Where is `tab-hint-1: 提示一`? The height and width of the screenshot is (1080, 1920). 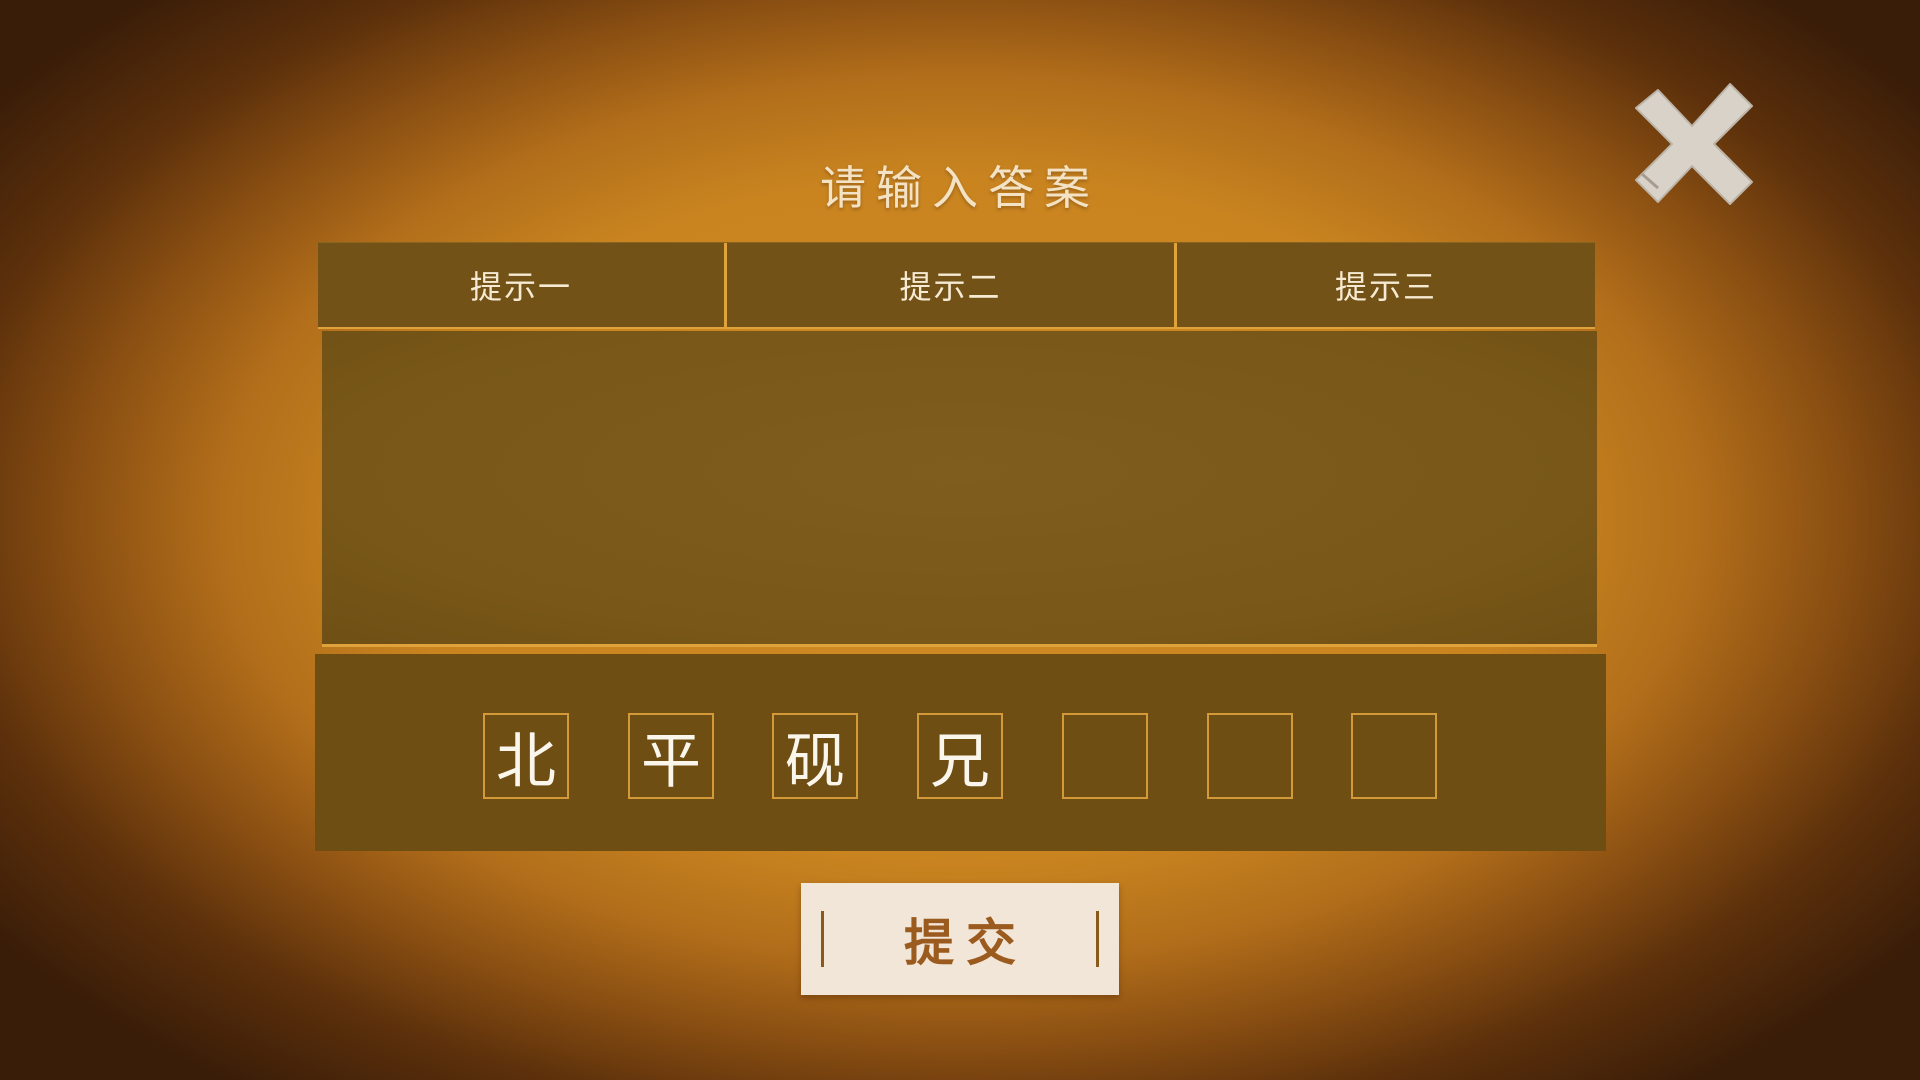
tab-hint-1: 提示一 is located at coordinates (521, 285).